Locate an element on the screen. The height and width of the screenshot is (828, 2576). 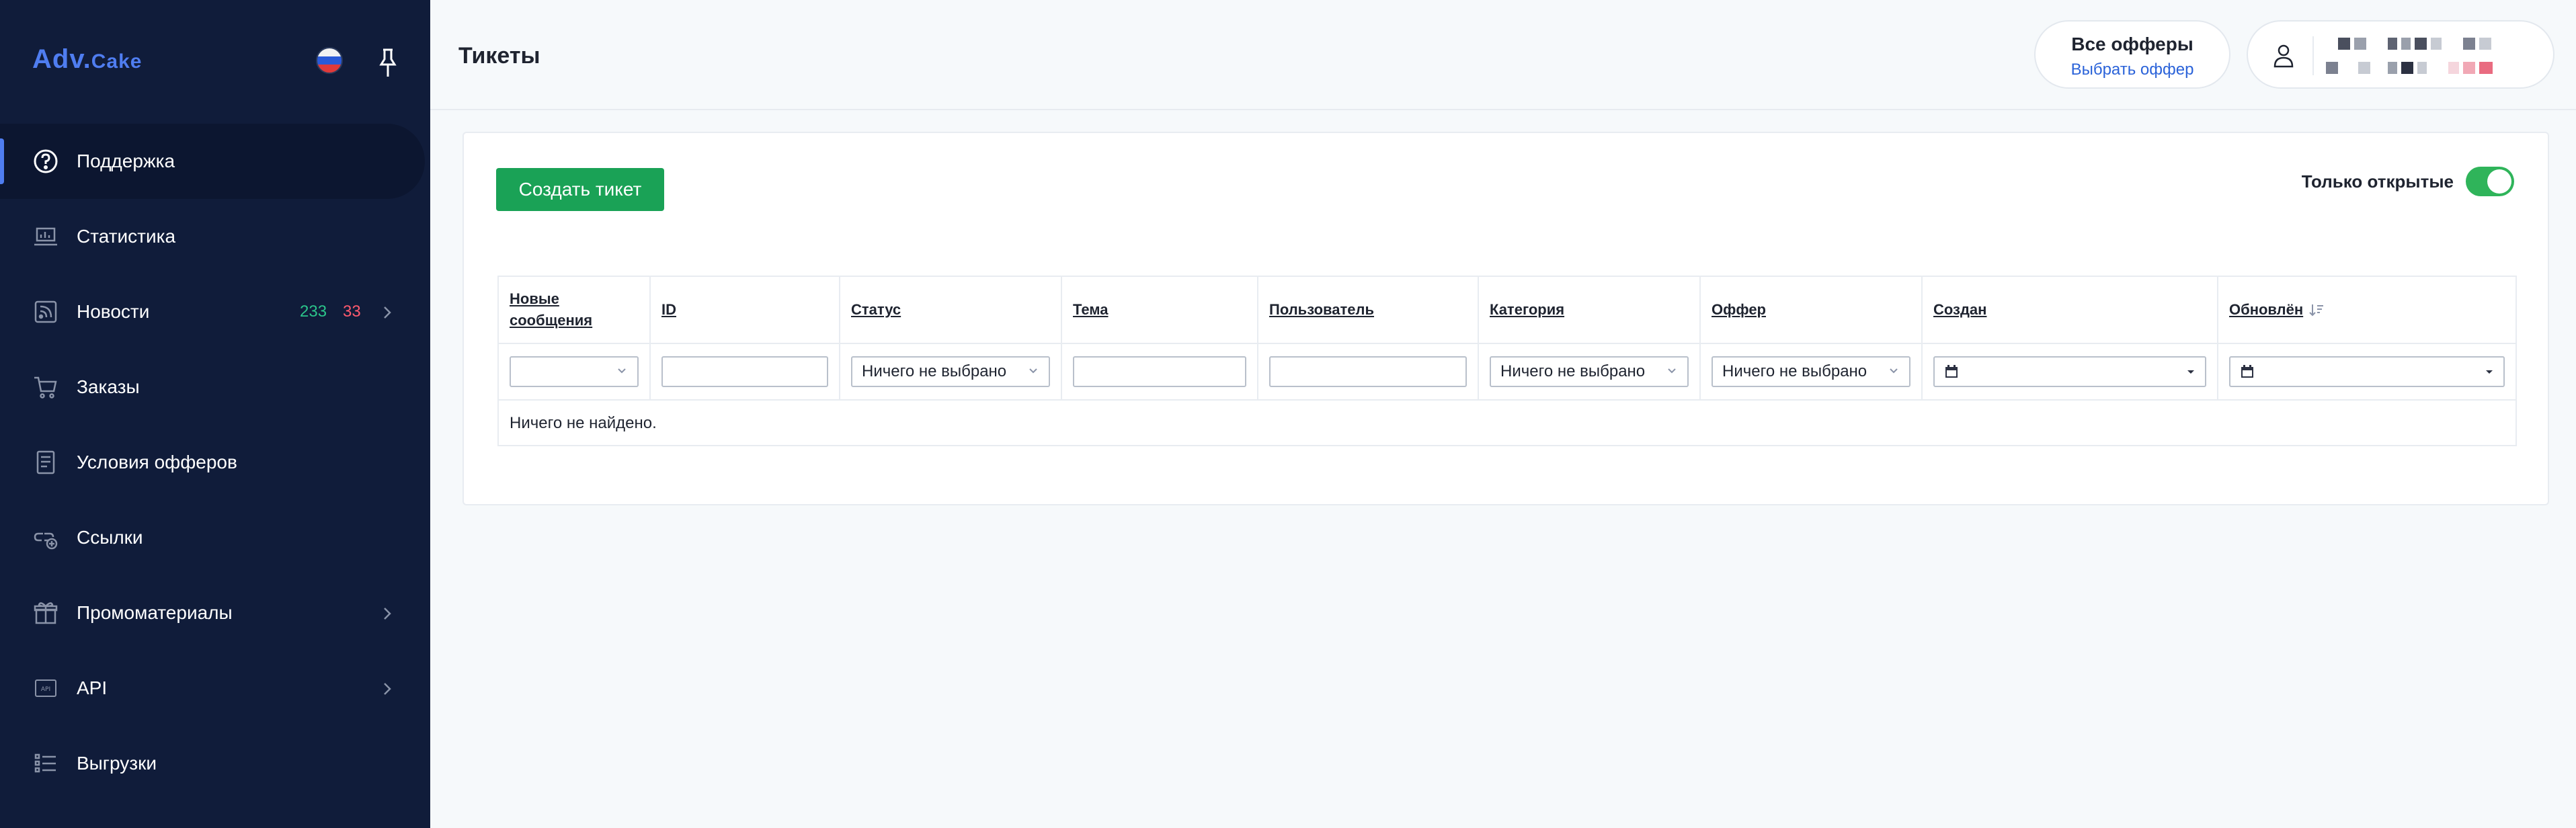
user-email-redacted is located at coordinates (2409, 68).